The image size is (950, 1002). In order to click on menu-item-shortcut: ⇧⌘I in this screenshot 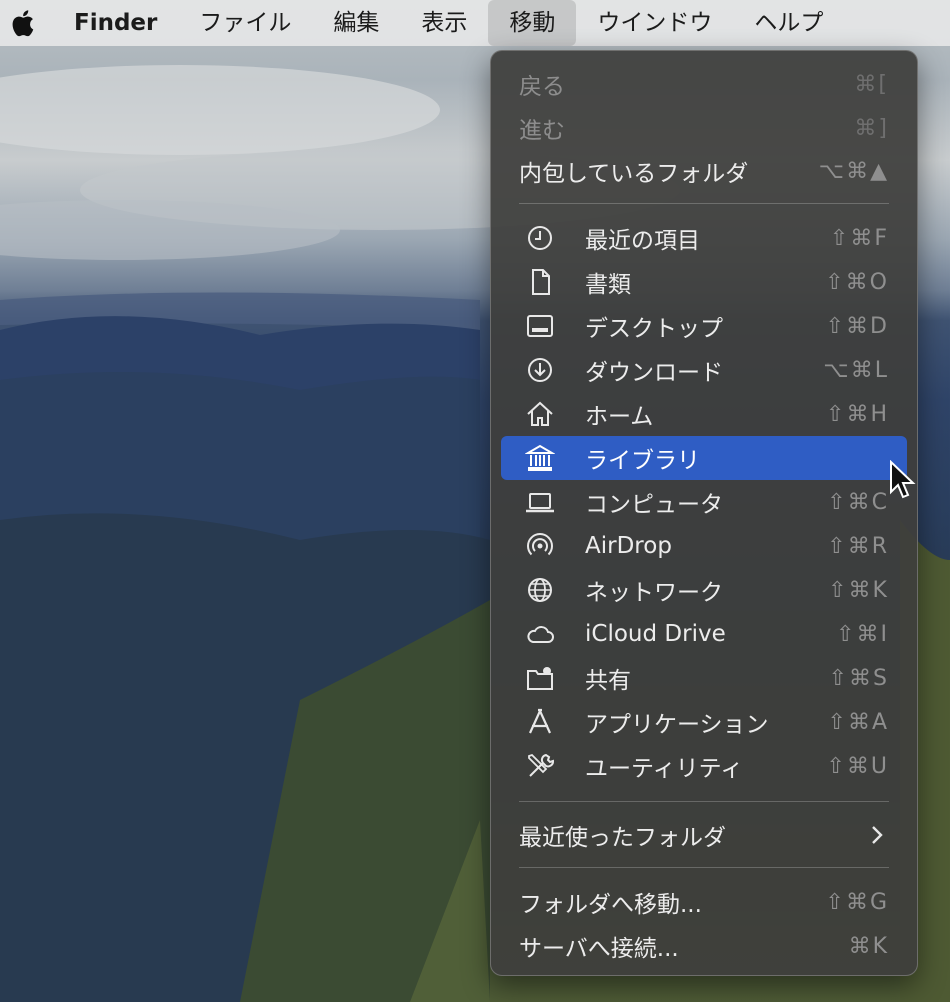, I will do `click(862, 634)`.